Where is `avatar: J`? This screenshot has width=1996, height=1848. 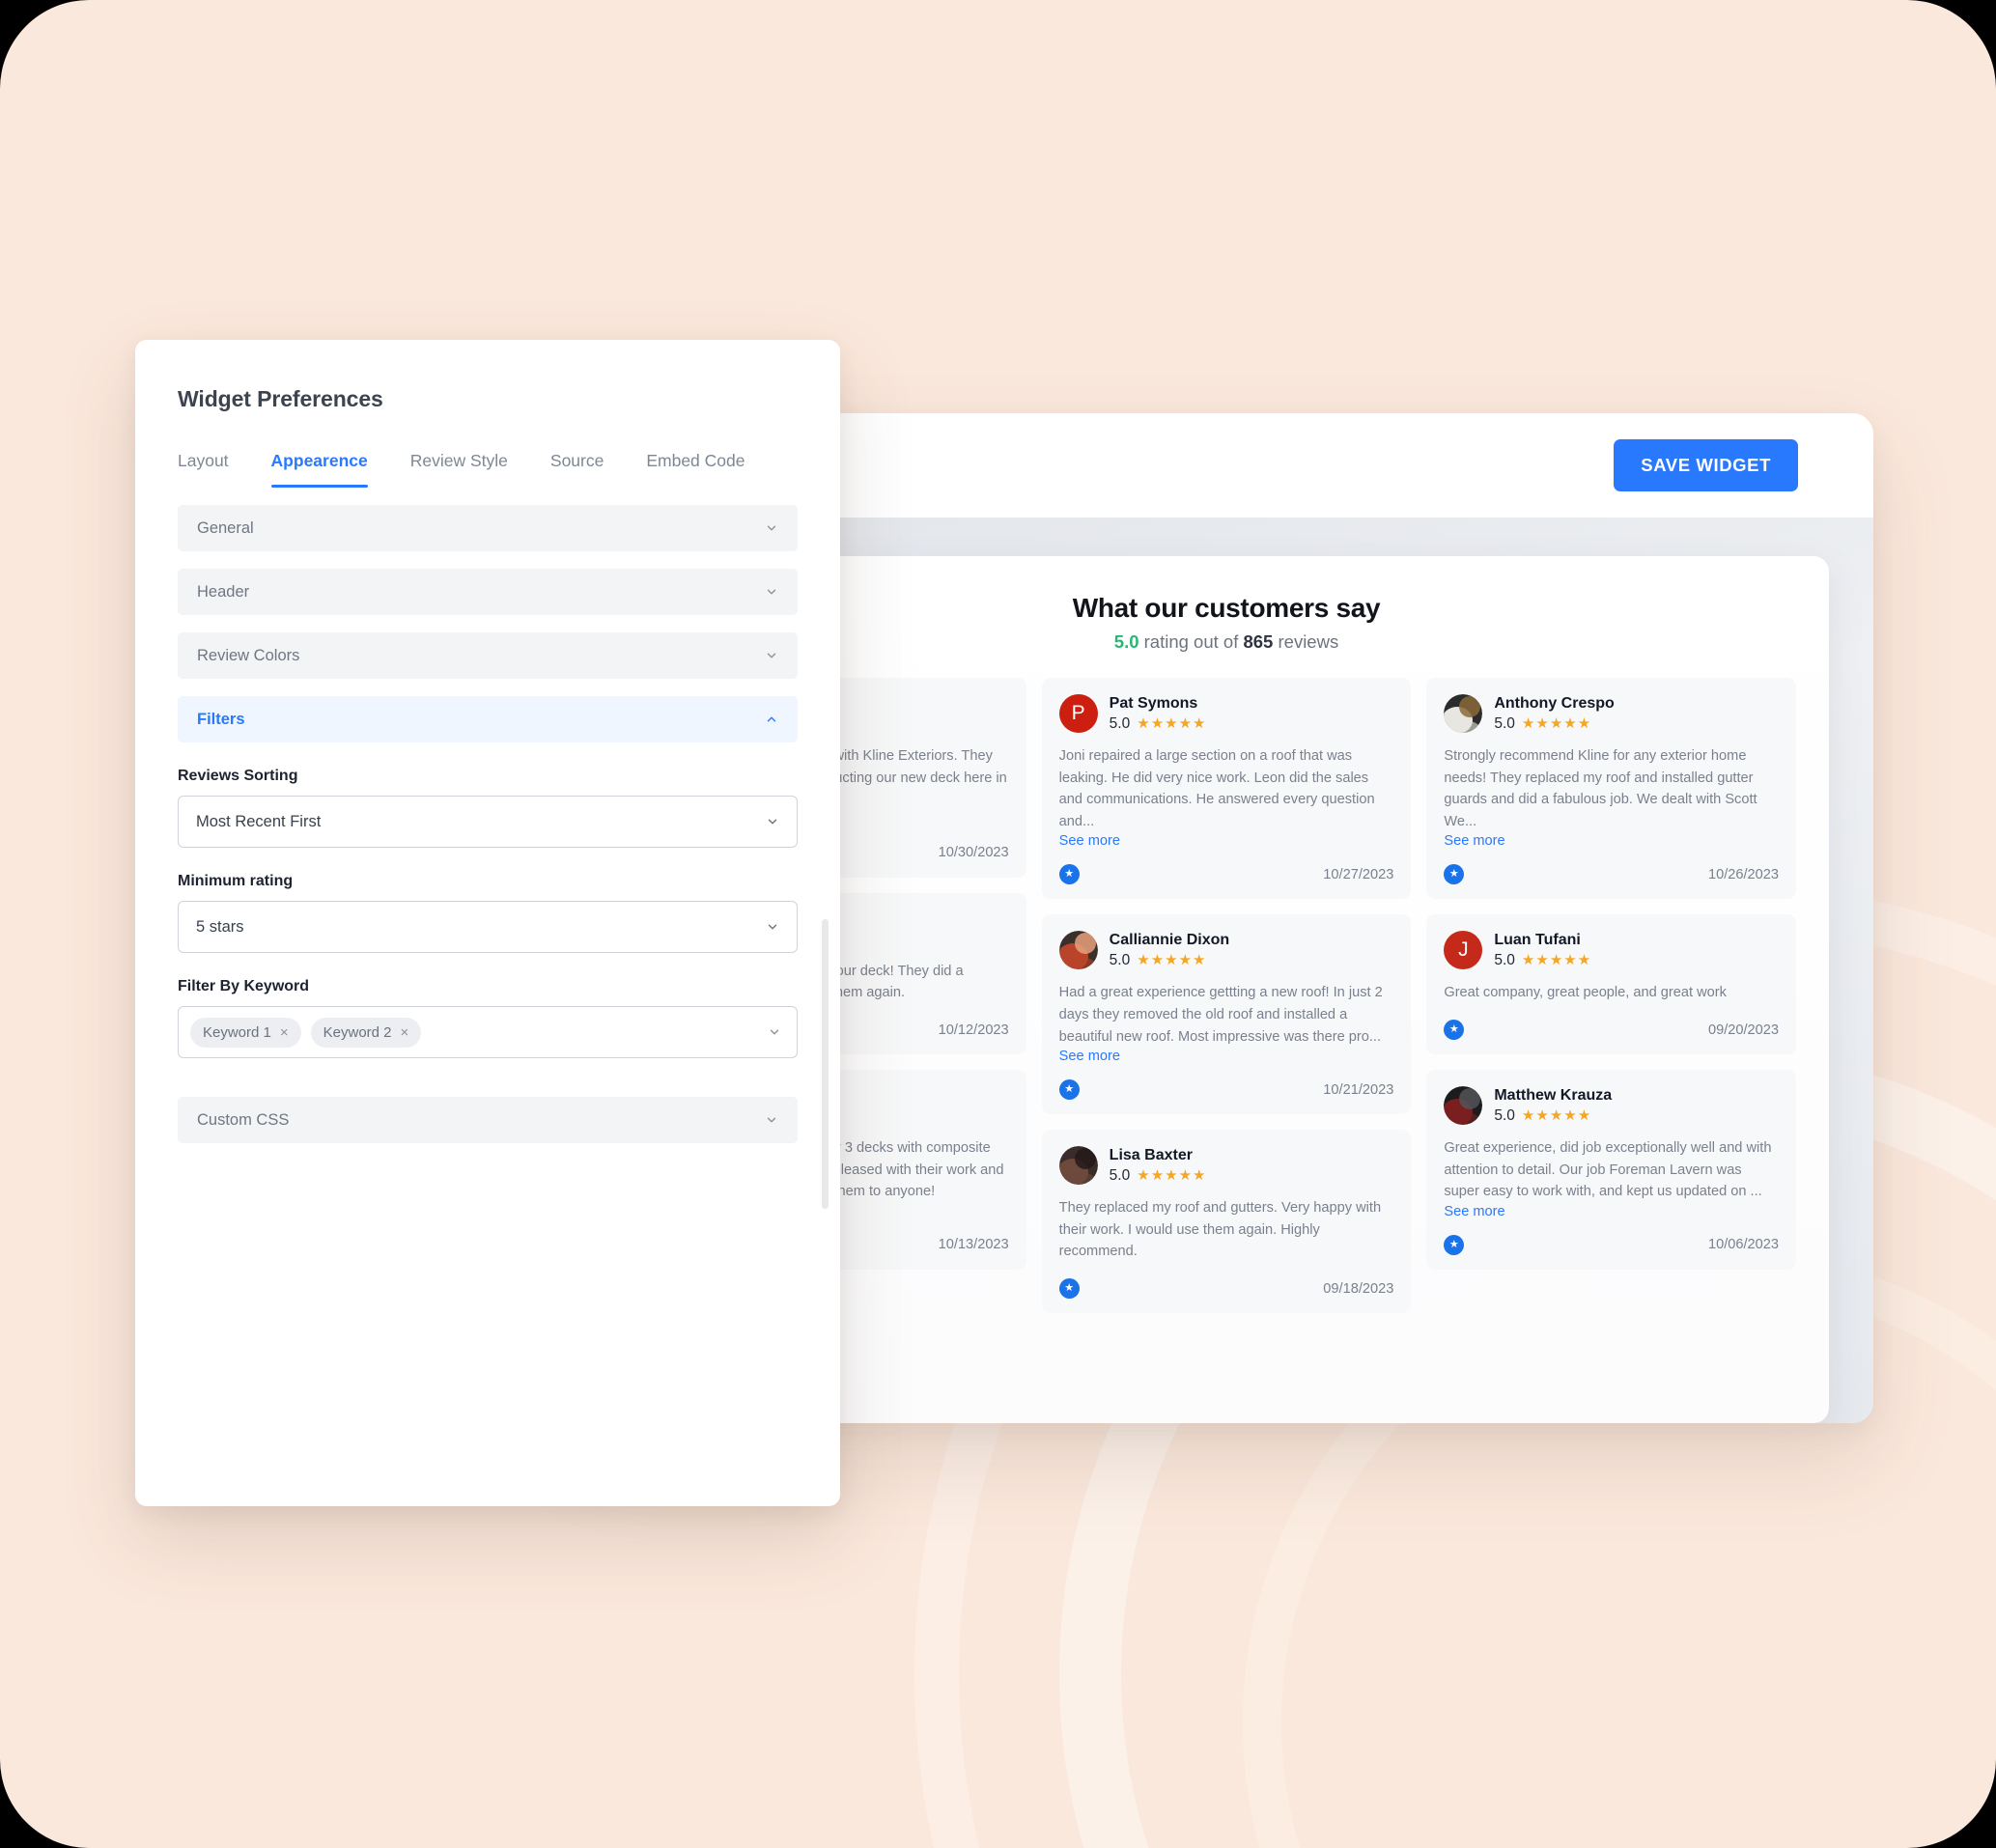 avatar: J is located at coordinates (1463, 951).